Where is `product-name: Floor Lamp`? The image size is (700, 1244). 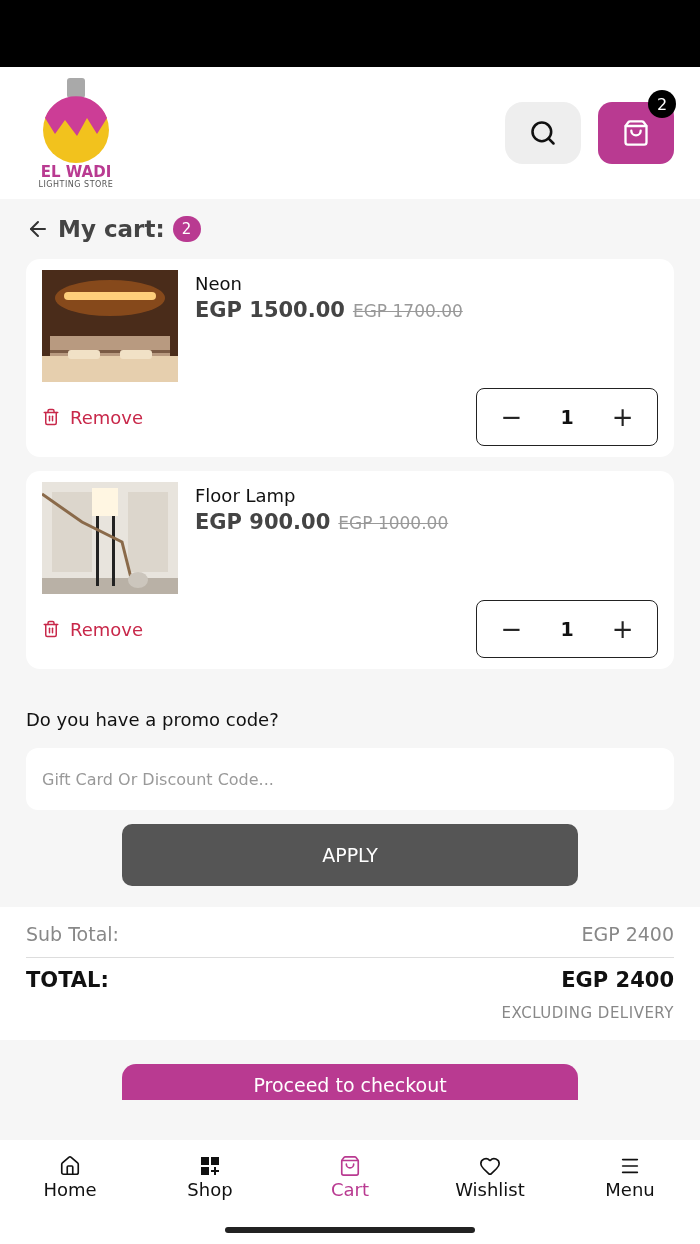
product-name: Floor Lamp is located at coordinates (246, 495).